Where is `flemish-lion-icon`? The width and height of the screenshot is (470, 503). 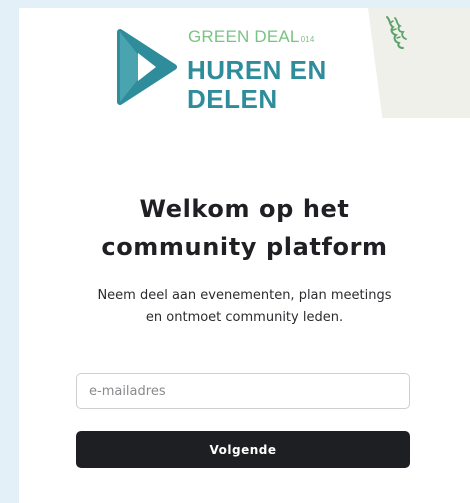 flemish-lion-icon is located at coordinates (396, 32).